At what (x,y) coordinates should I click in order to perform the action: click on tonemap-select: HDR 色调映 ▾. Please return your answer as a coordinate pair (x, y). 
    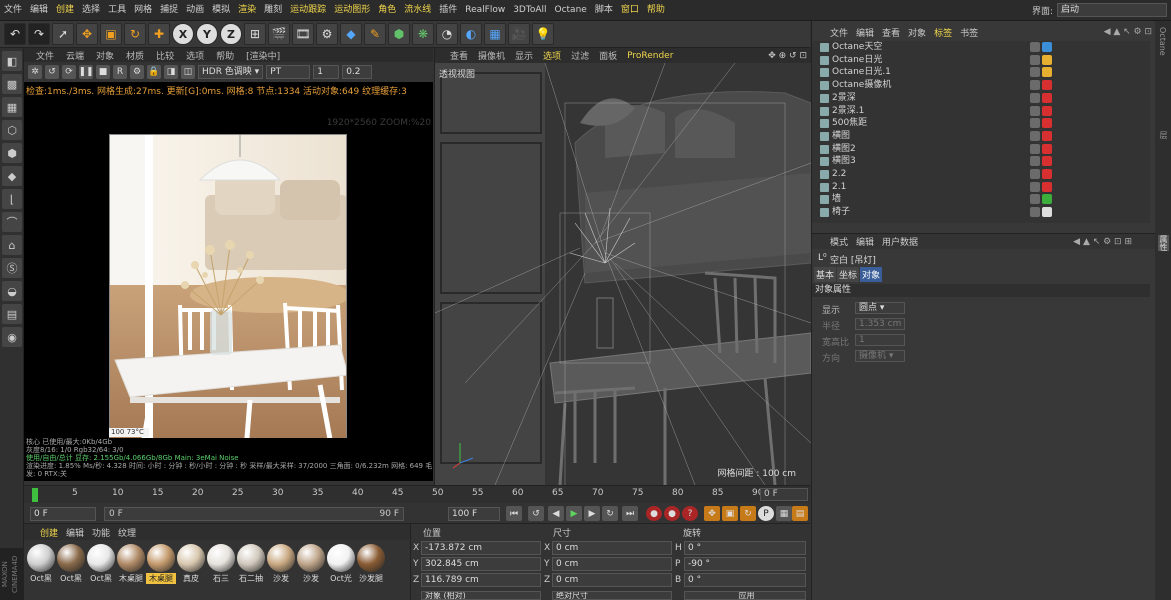
    Looking at the image, I should click on (231, 72).